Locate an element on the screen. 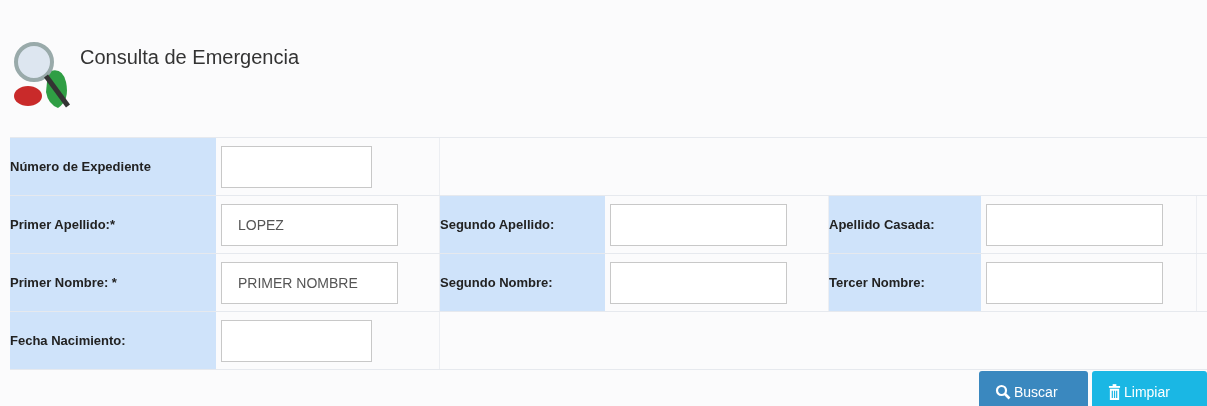  search-icon is located at coordinates (1003, 392).